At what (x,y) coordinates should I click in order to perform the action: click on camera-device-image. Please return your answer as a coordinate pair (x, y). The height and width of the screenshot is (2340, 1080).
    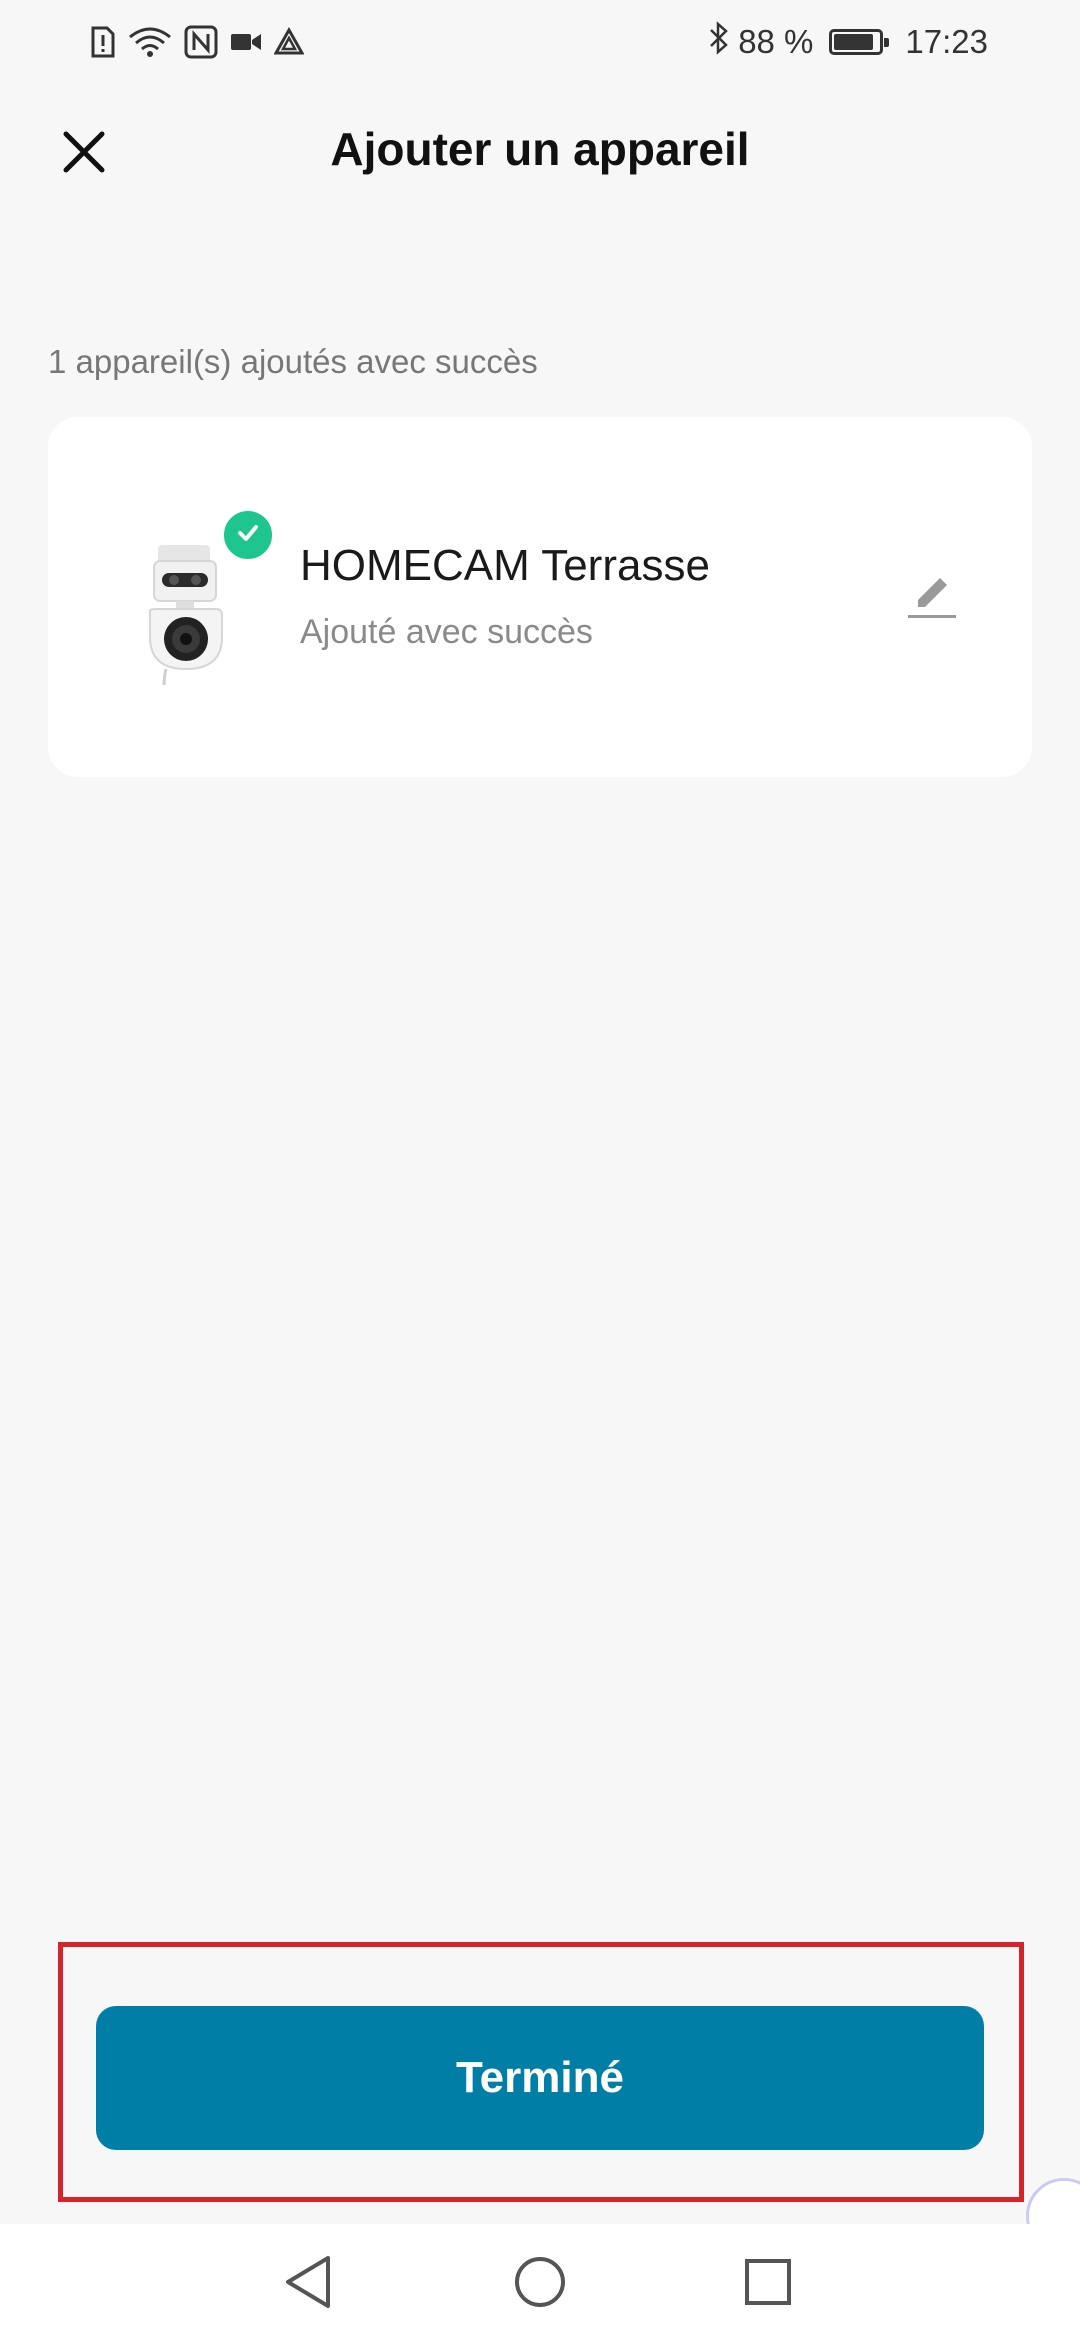
    Looking at the image, I should click on (186, 615).